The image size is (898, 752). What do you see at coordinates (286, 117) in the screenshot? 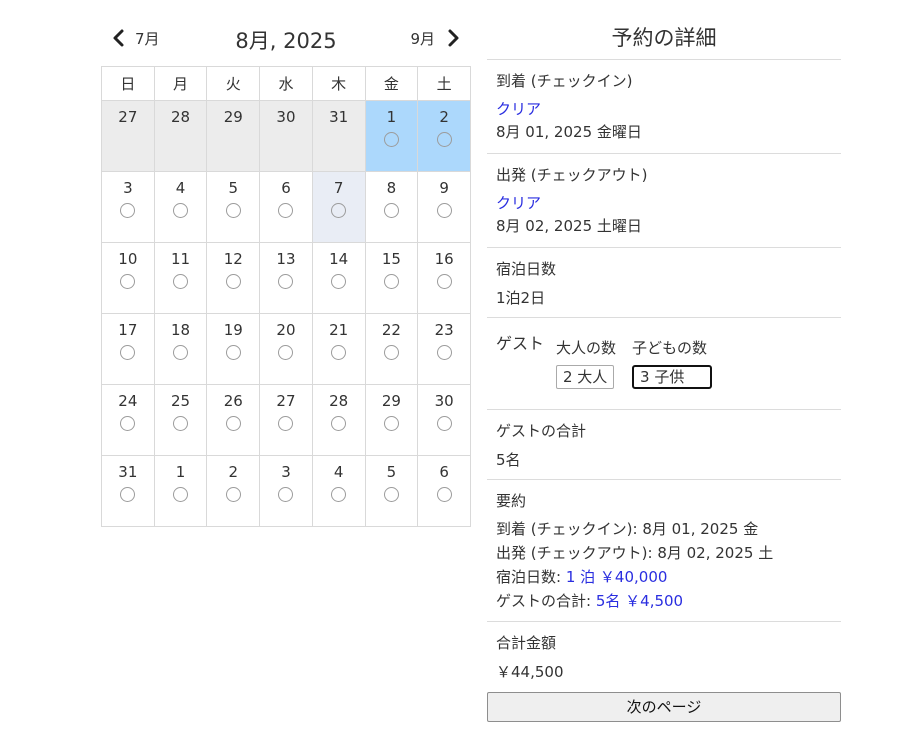
I see `day-number: 30` at bounding box center [286, 117].